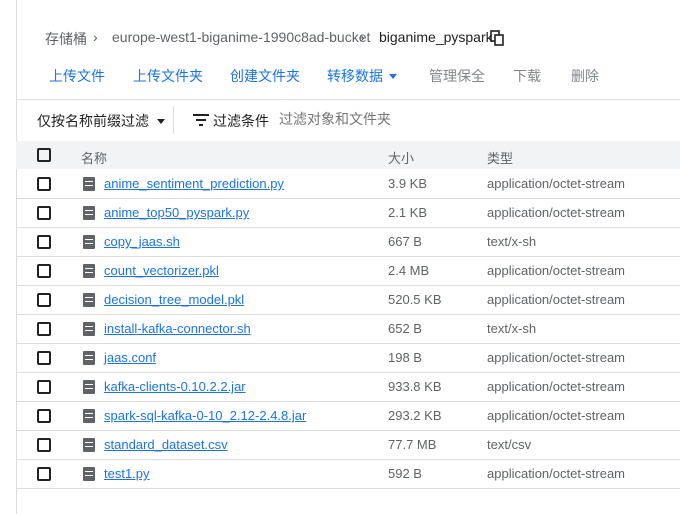  I want to click on filter-input, so click(429, 119).